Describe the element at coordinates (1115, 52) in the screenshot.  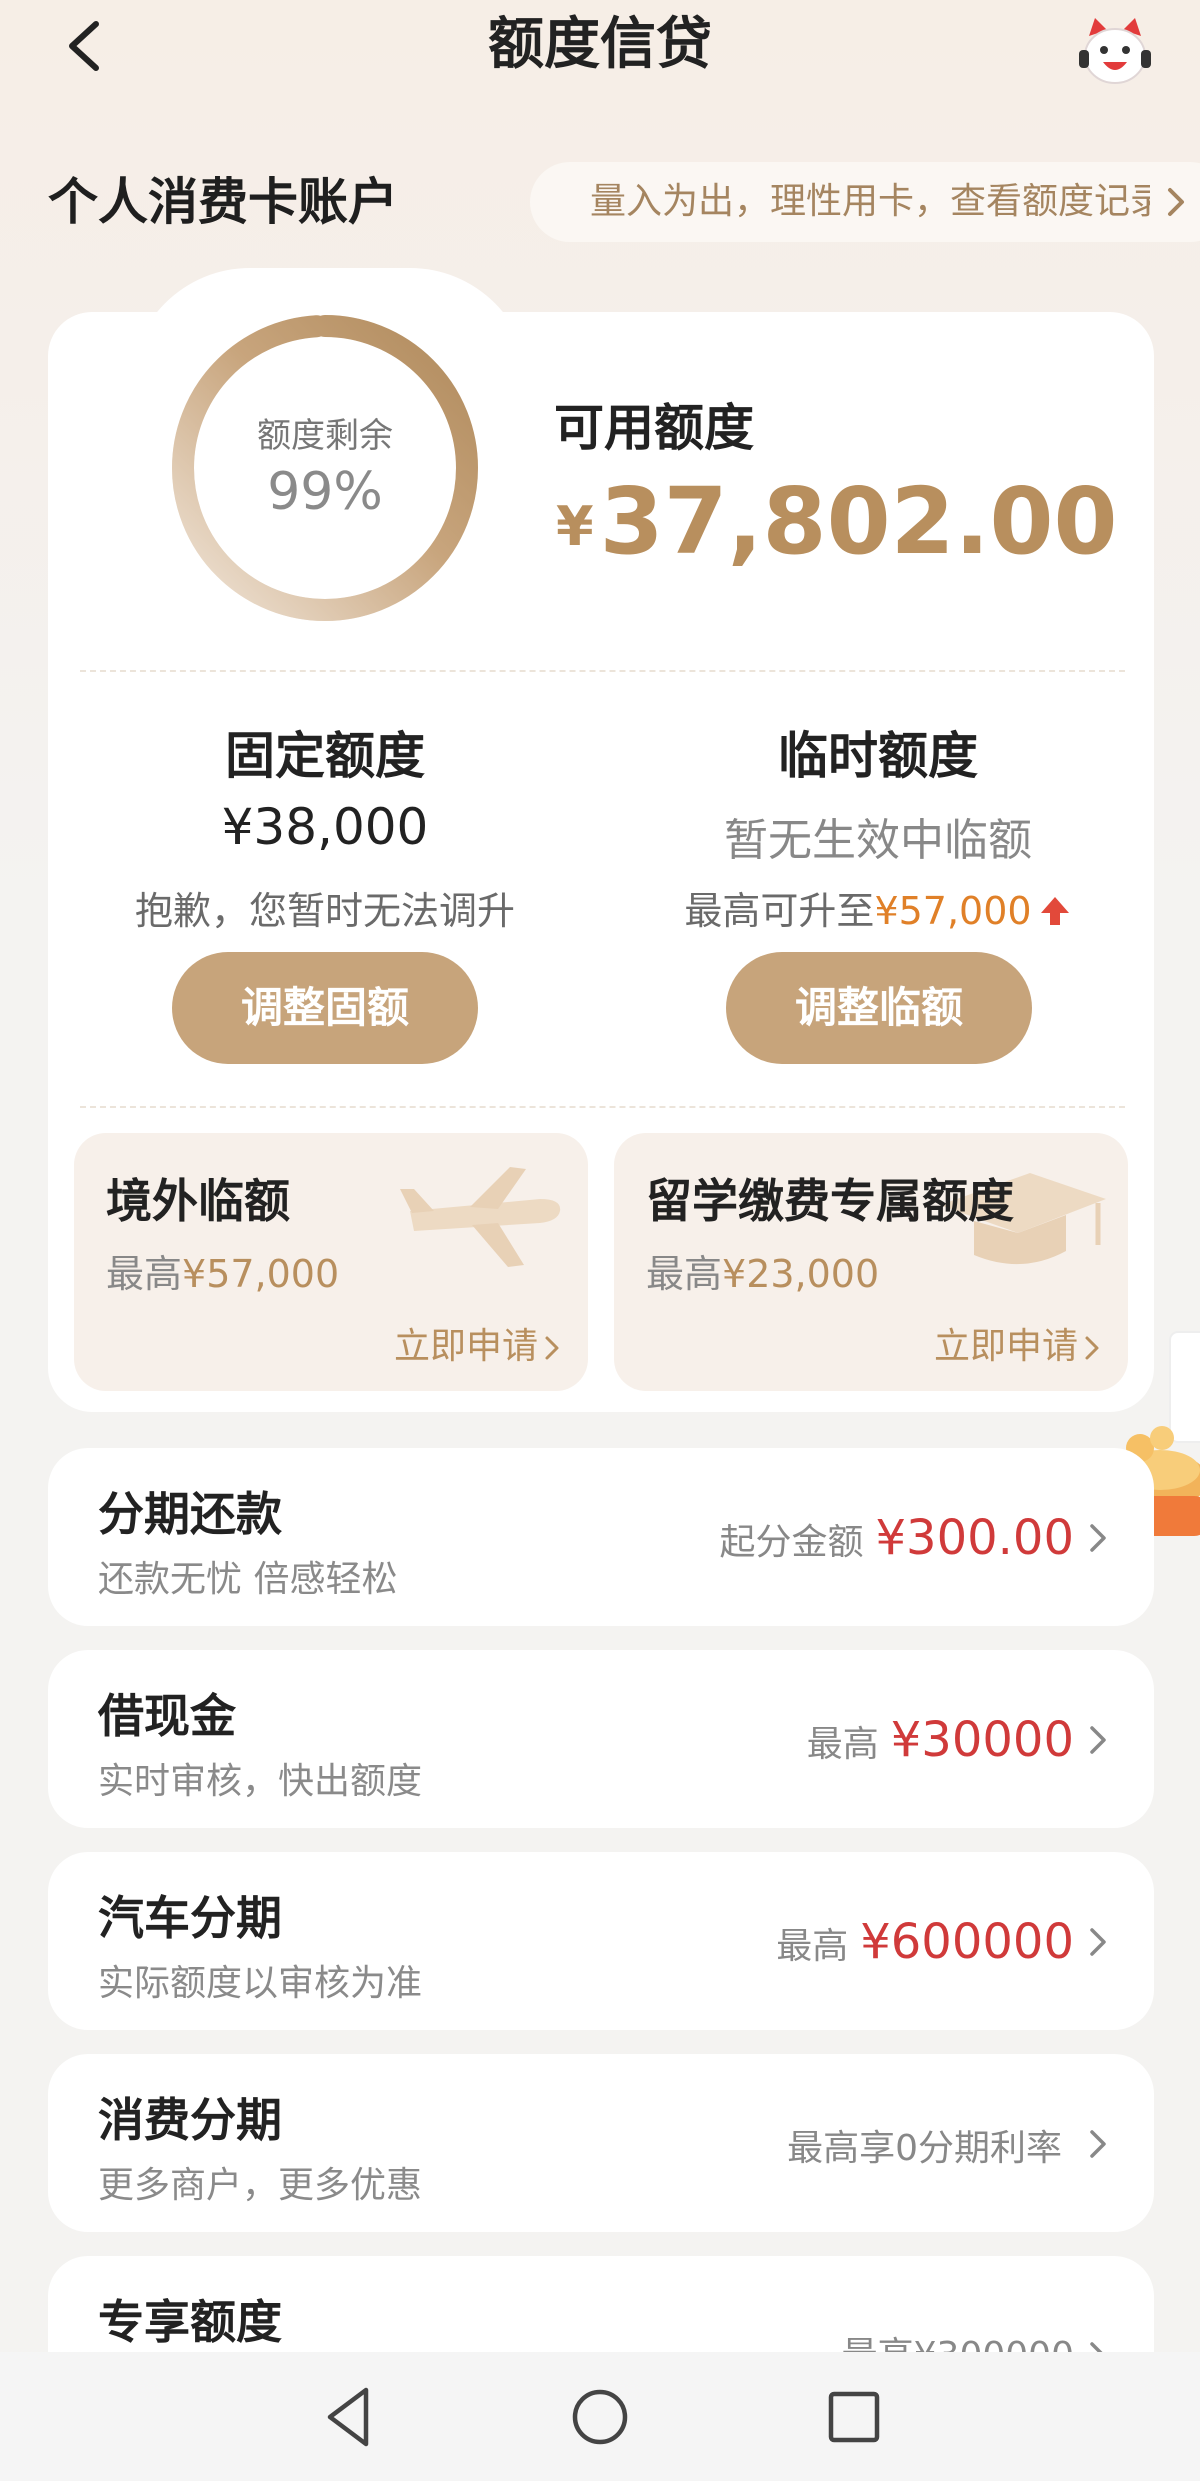
I see `customer-service-mascot-icon` at that location.